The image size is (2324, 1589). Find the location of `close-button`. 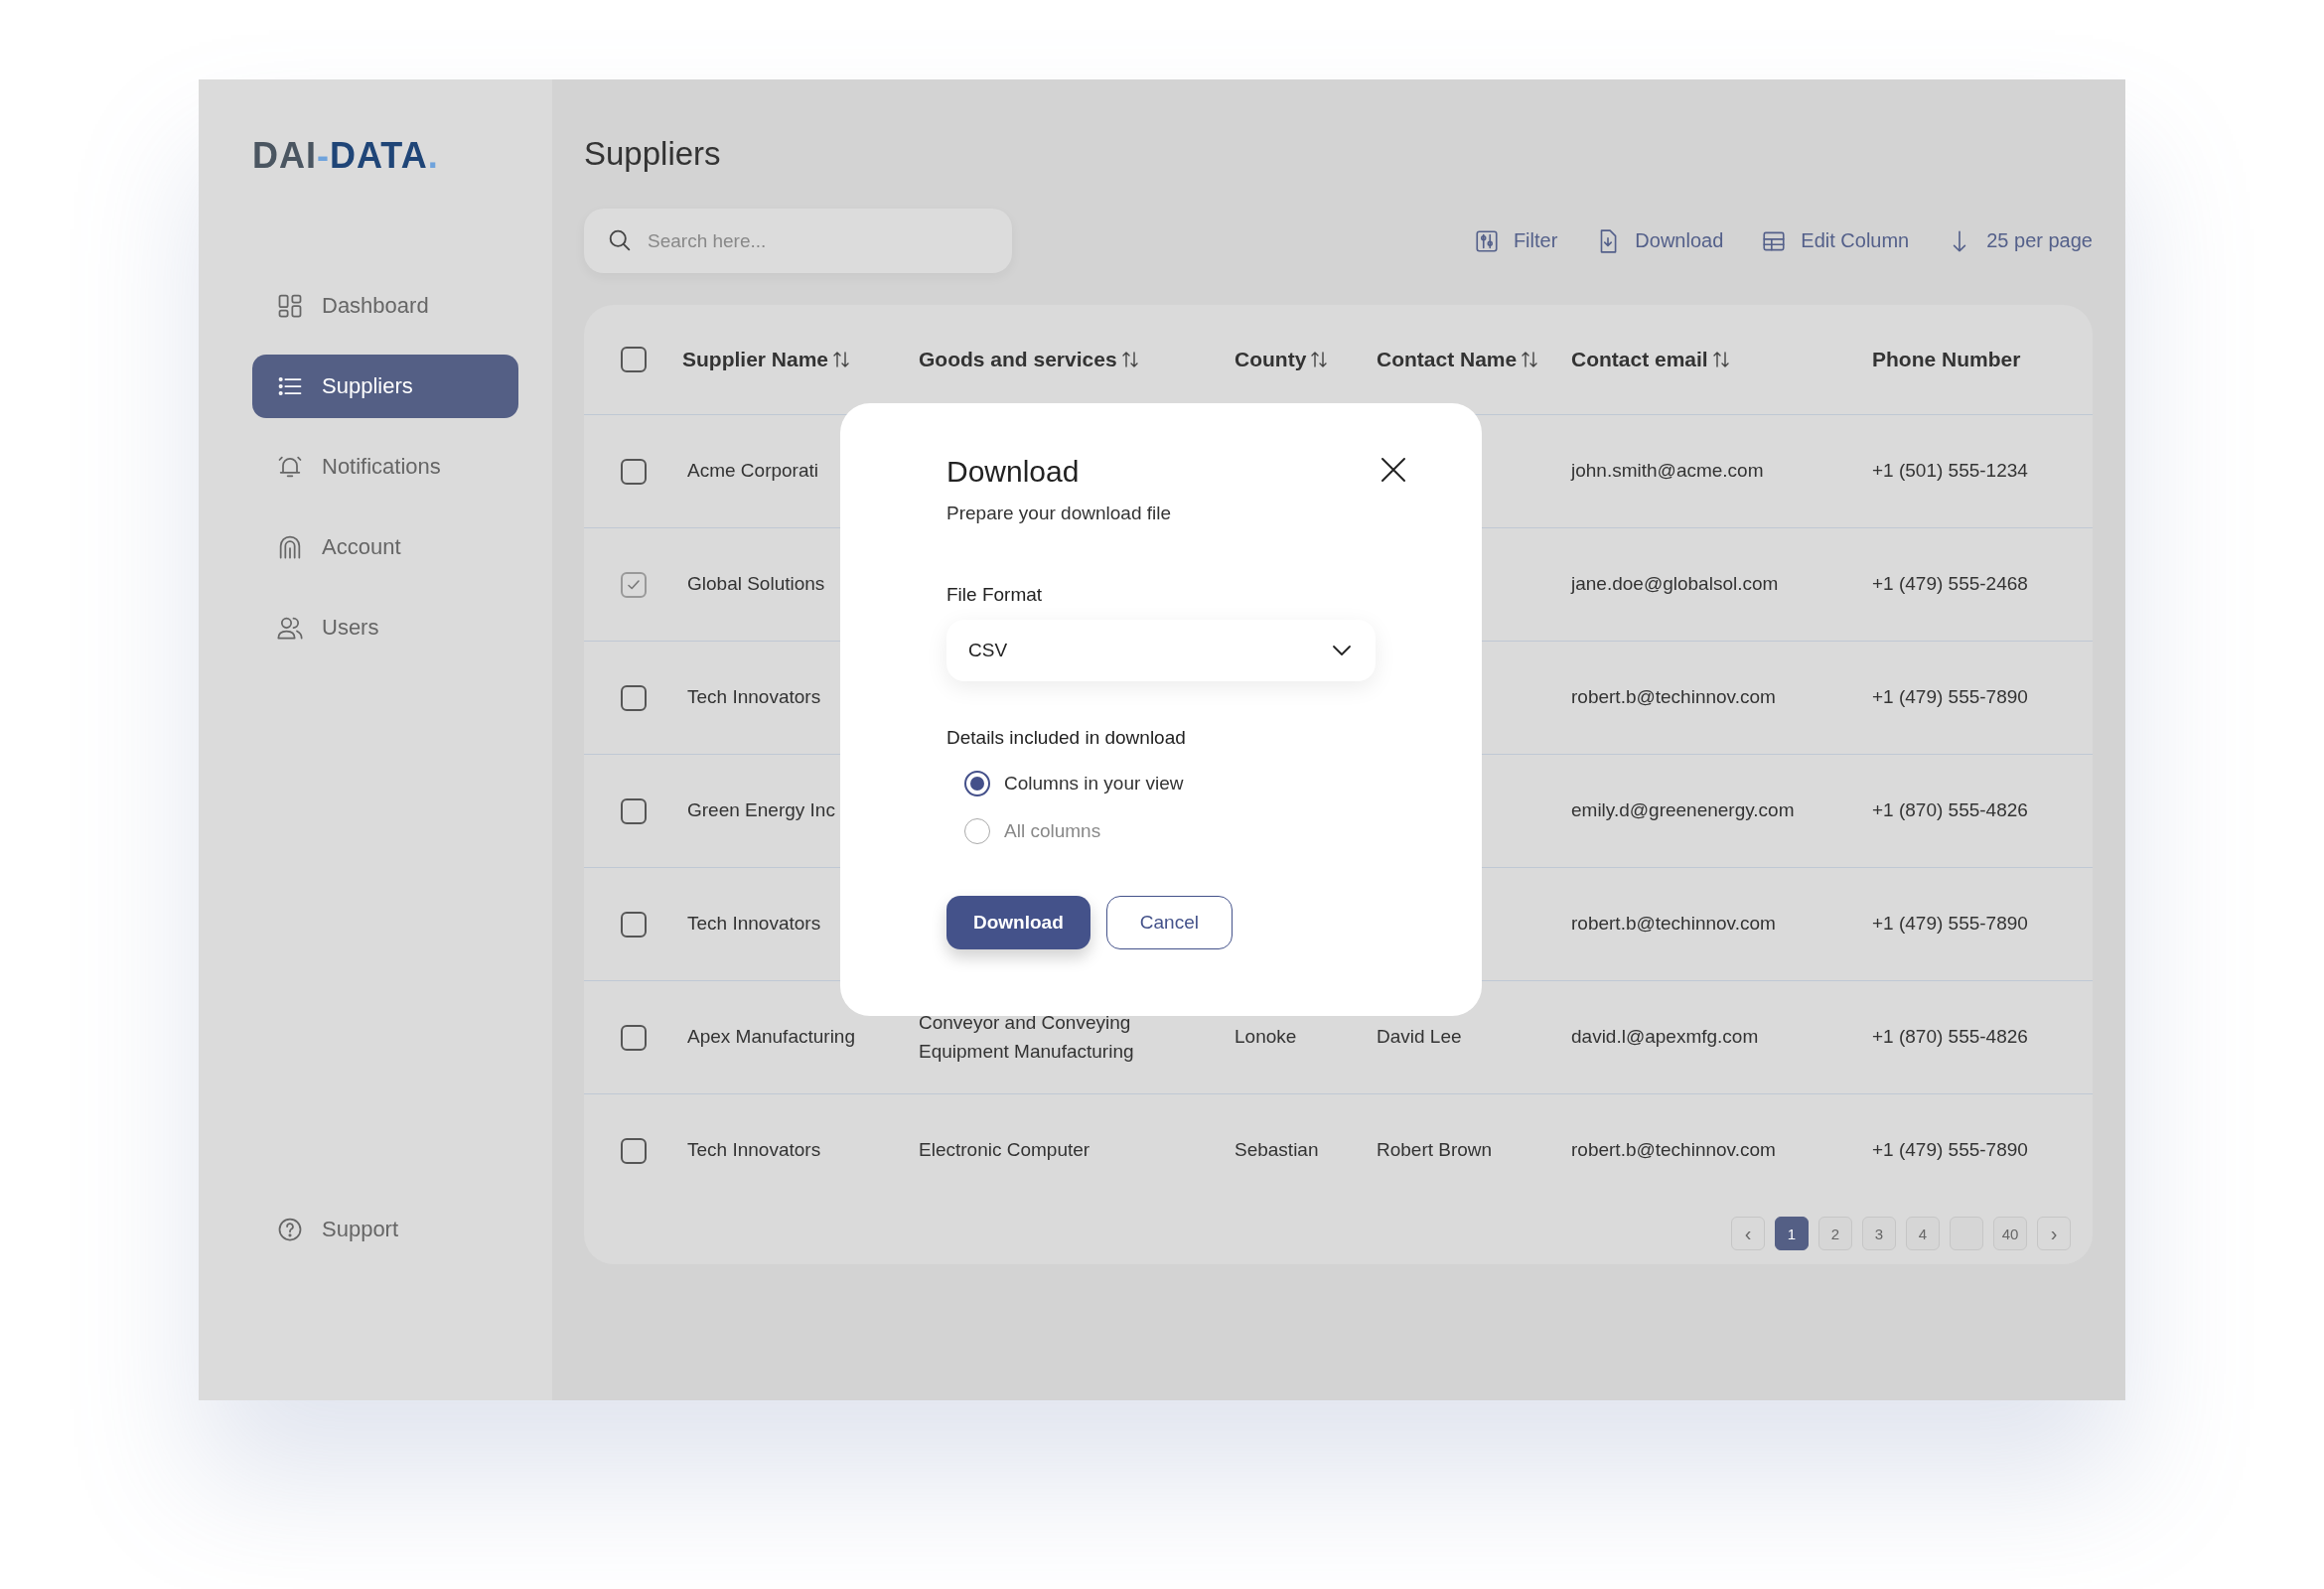

close-button is located at coordinates (1393, 470).